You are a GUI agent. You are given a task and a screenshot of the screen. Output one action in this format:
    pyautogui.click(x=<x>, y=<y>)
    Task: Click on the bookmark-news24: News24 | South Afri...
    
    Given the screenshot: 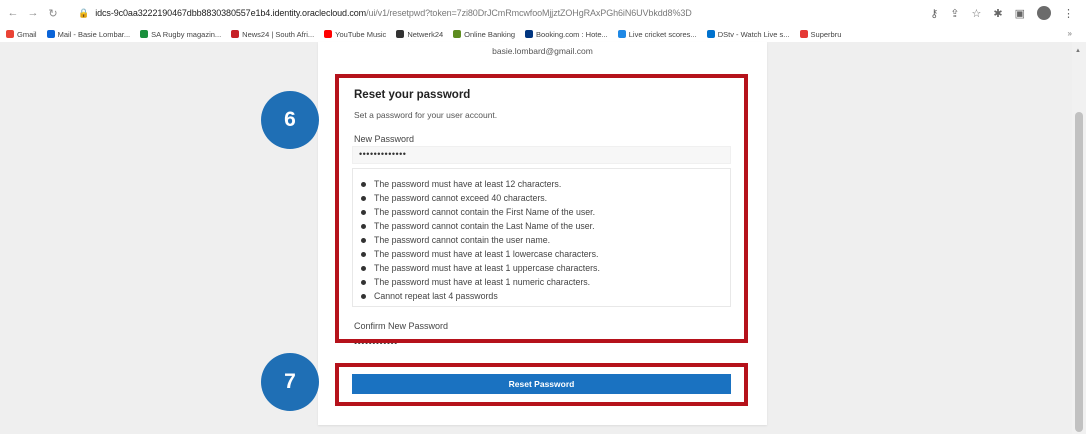 What is the action you would take?
    pyautogui.click(x=272, y=34)
    